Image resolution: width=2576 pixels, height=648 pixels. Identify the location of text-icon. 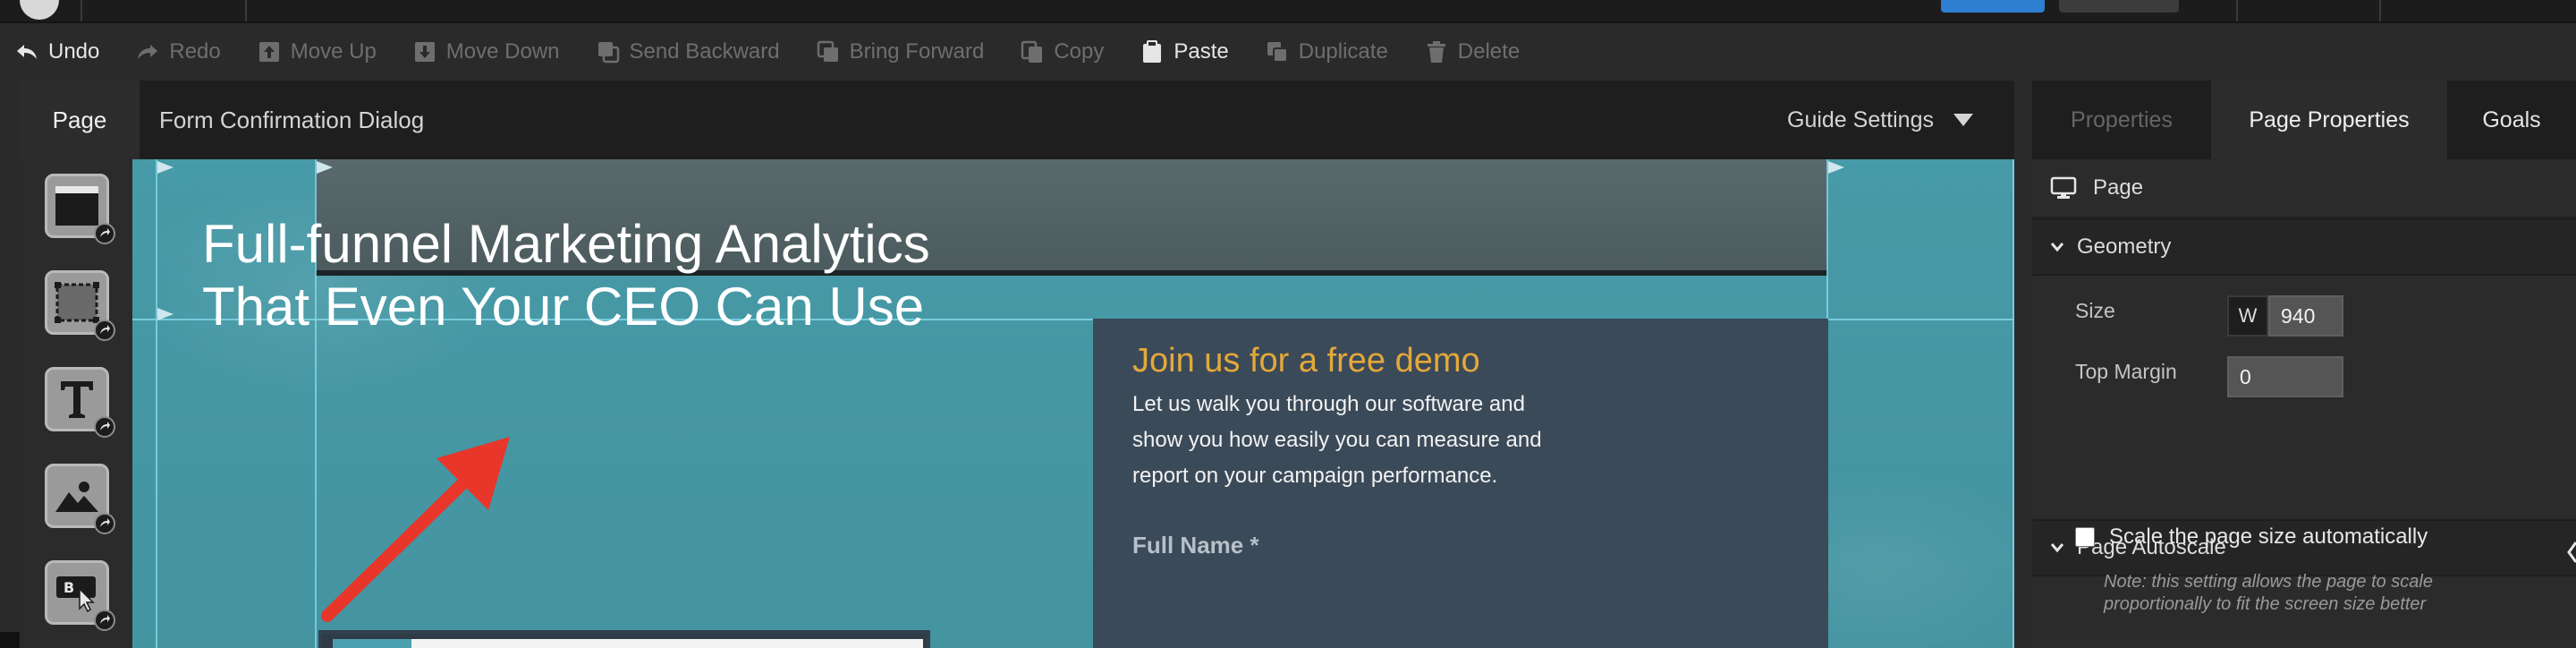
(77, 399).